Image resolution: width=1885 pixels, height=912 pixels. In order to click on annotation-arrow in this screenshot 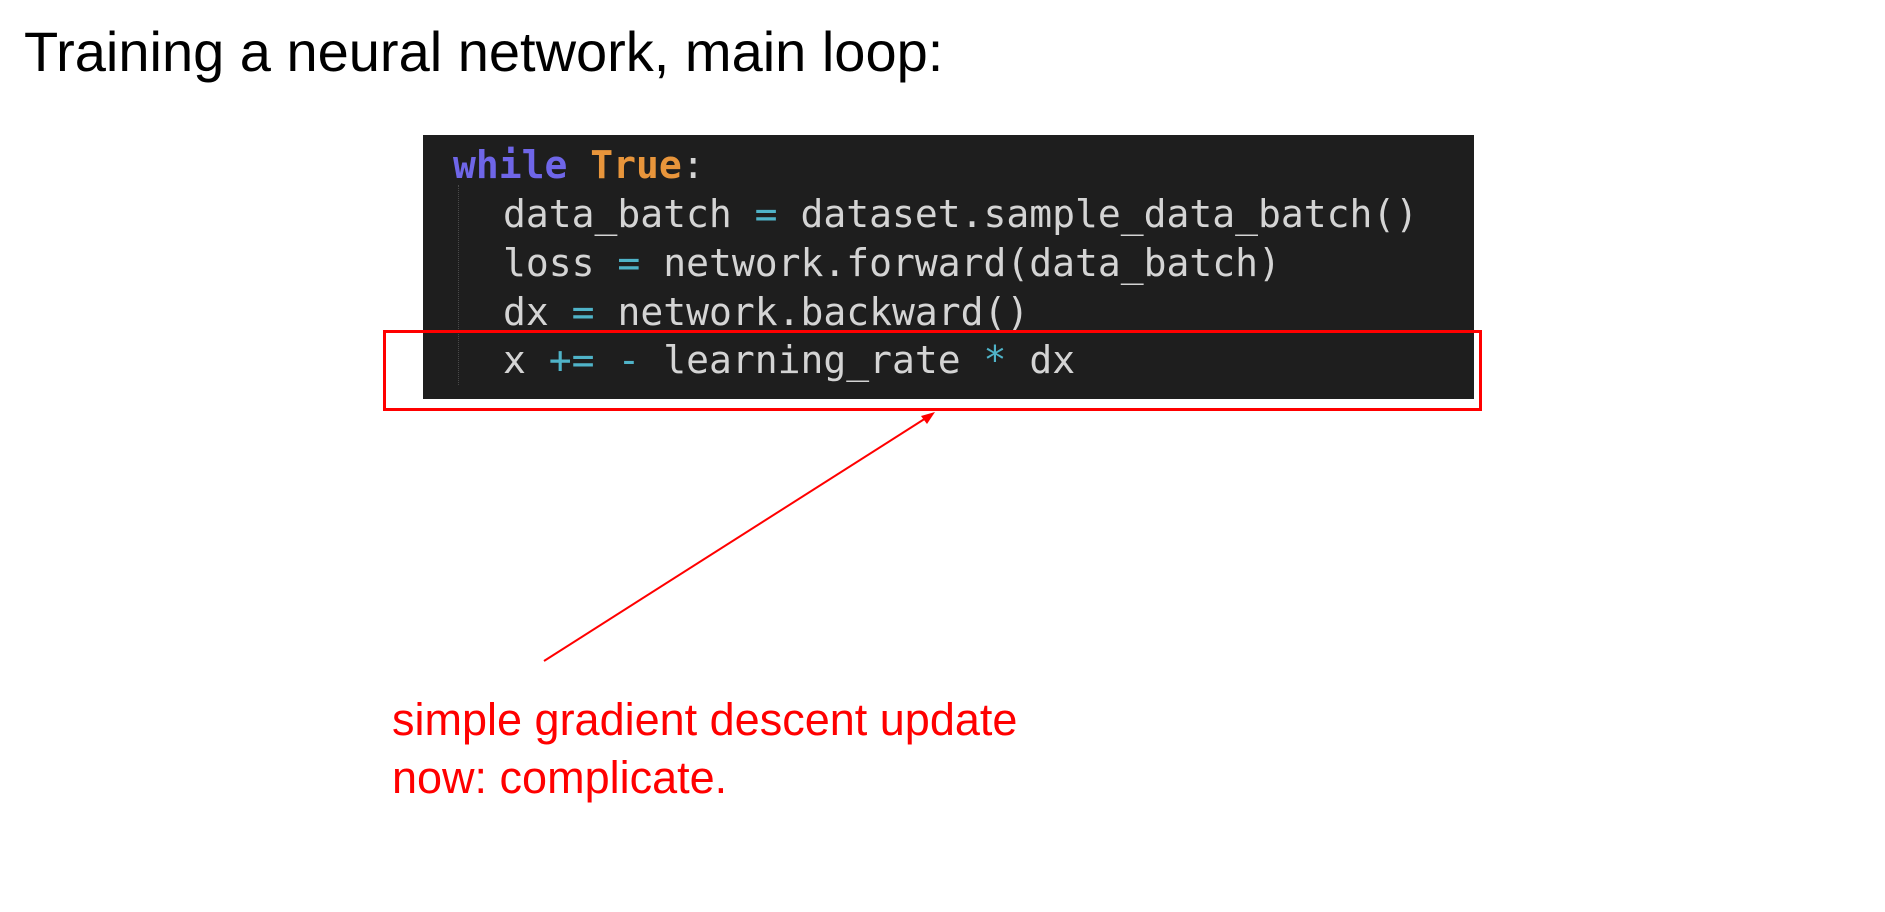, I will do `click(739, 537)`.